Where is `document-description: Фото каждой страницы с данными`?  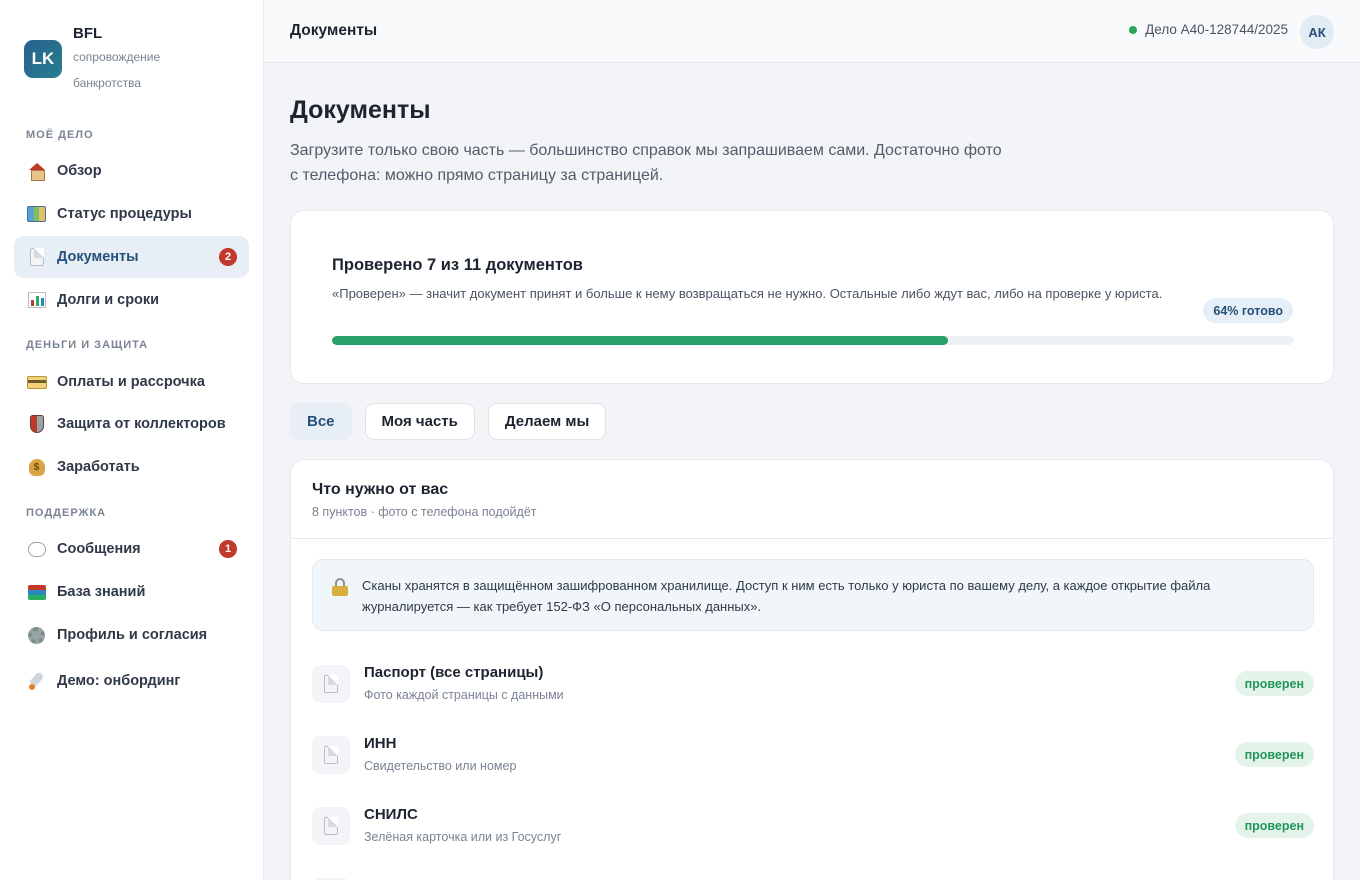 document-description: Фото каждой страницы с данными is located at coordinates (464, 695).